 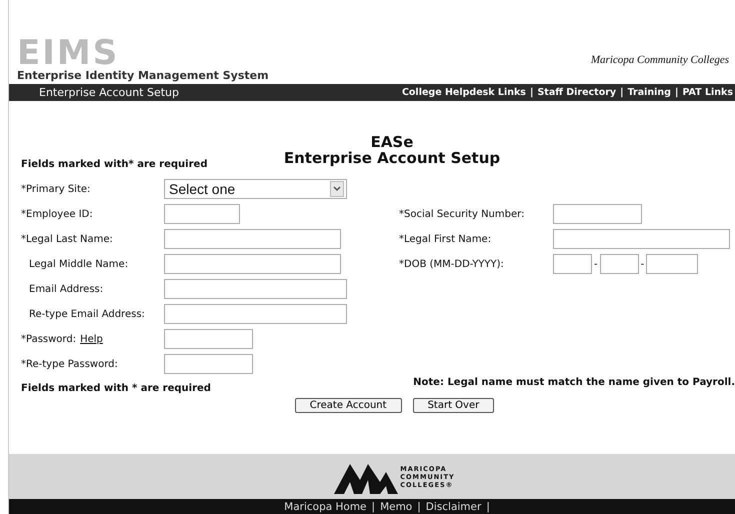 What do you see at coordinates (392, 142) in the screenshot?
I see `page-title: EASe` at bounding box center [392, 142].